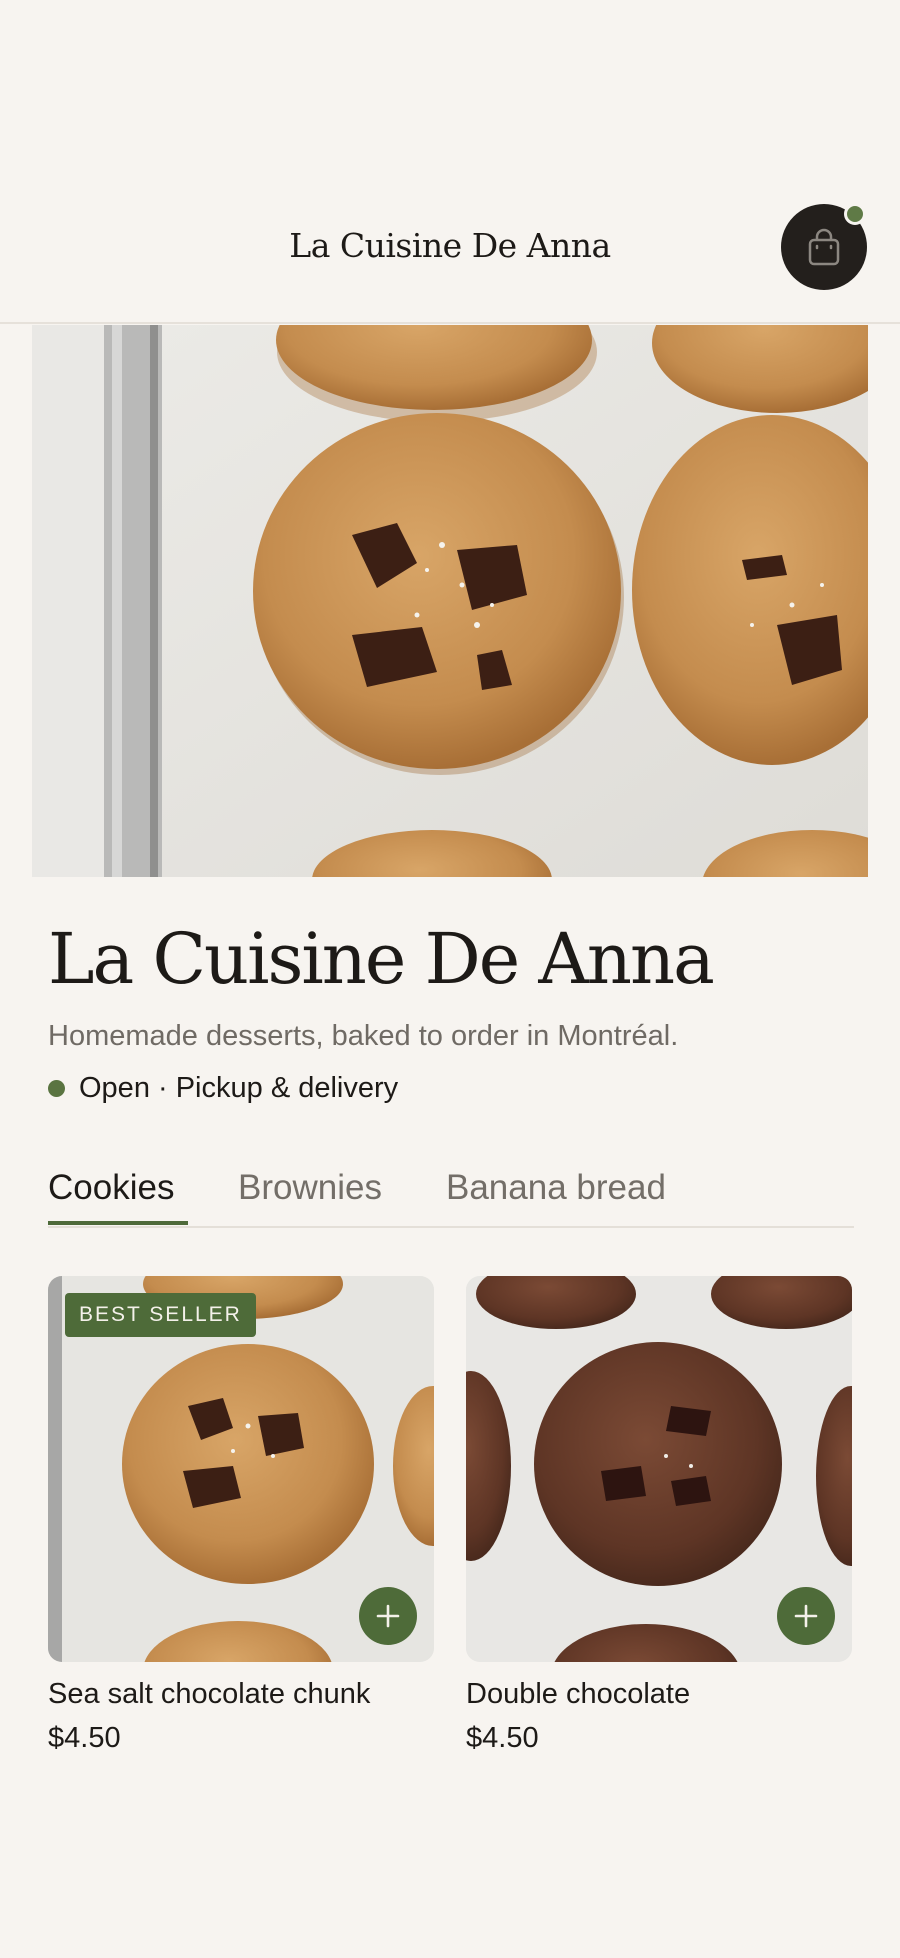  I want to click on tab-banana-bread: Banana bread, so click(556, 1188).